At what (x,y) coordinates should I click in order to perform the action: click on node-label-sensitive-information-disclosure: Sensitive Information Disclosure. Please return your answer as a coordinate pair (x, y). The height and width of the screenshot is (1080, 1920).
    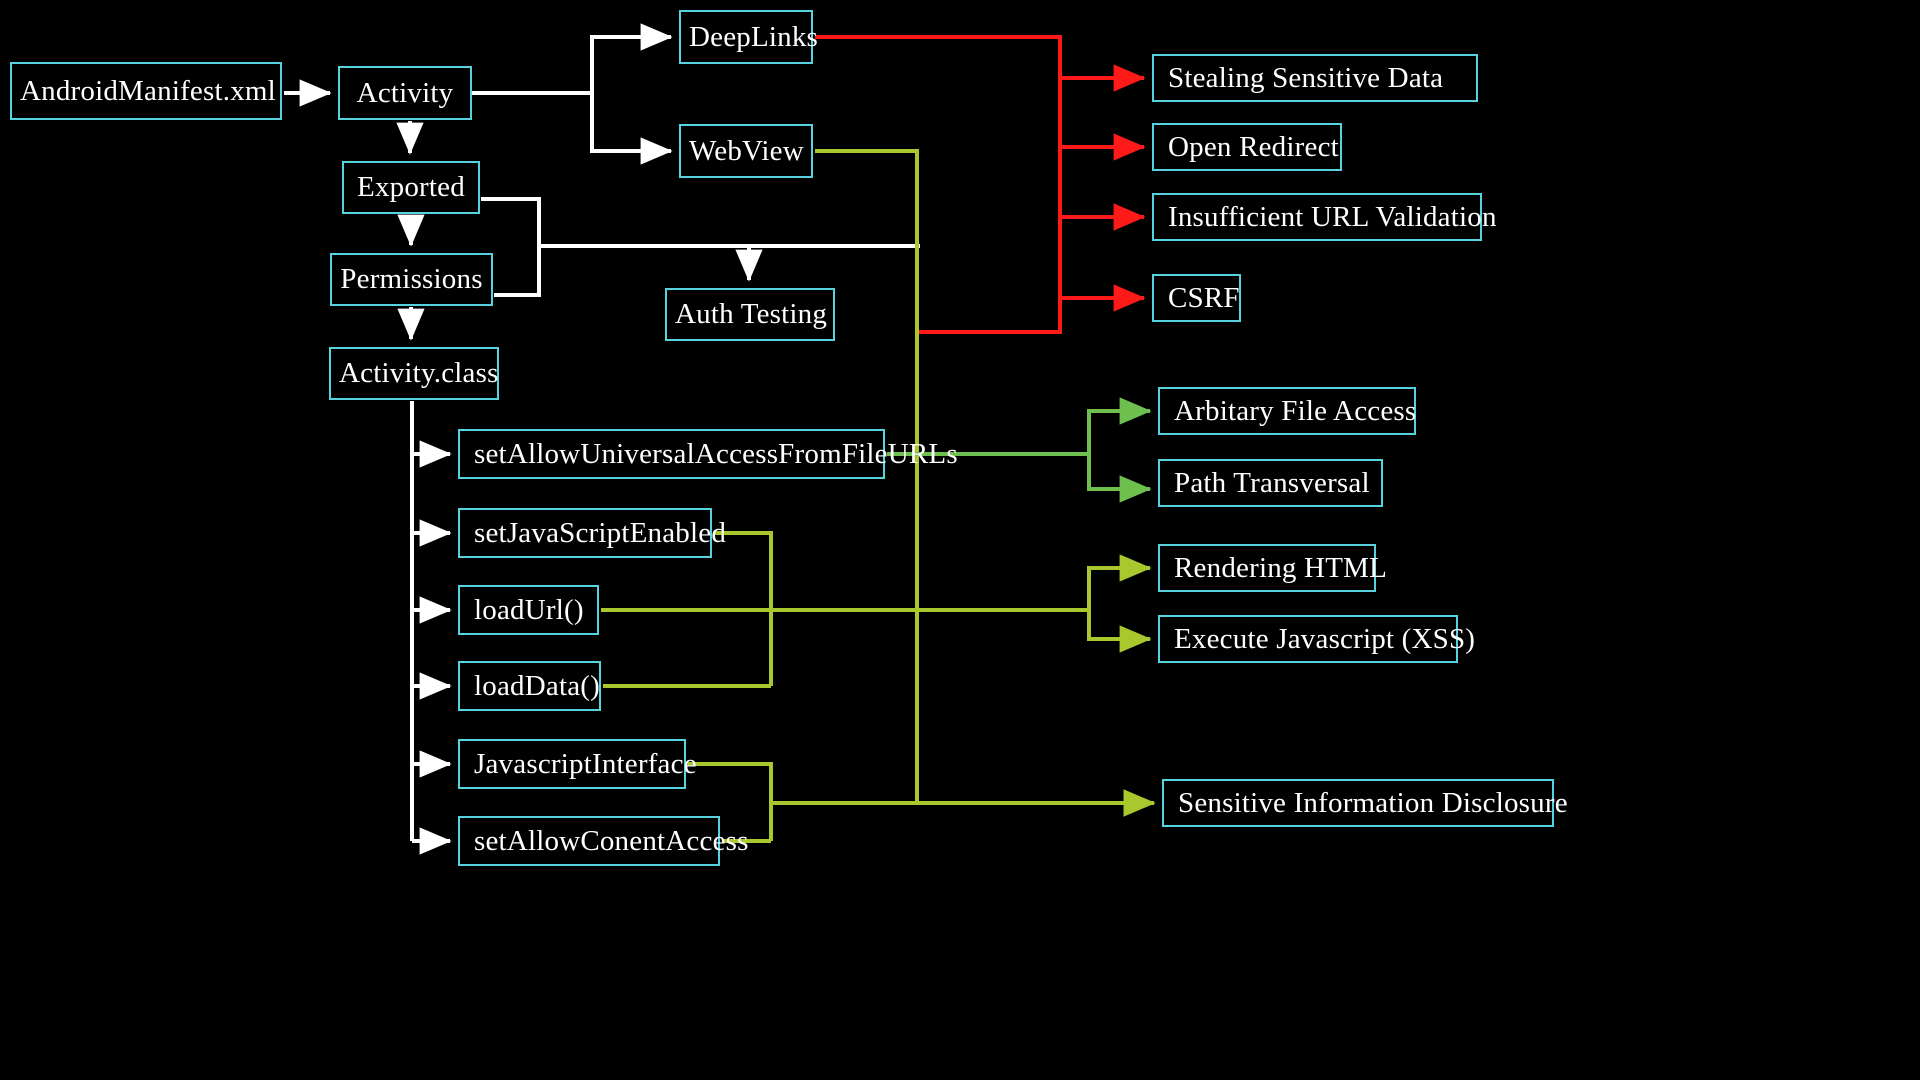
    Looking at the image, I should click on (1373, 802).